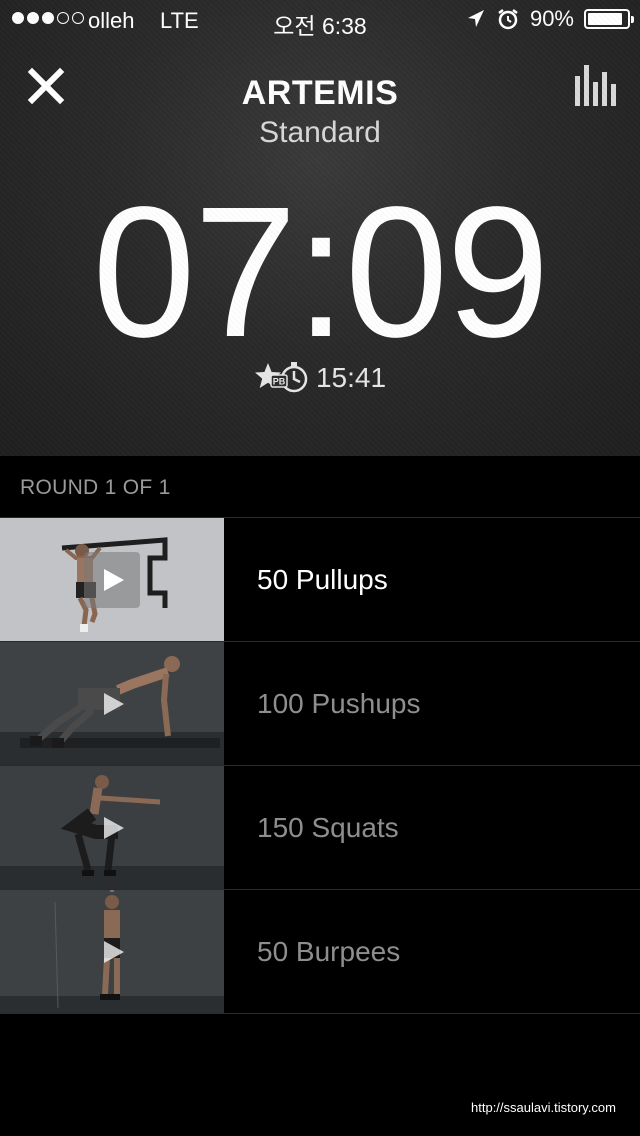 The width and height of the screenshot is (640, 1136). What do you see at coordinates (320, 20) in the screenshot?
I see `status-bar: olleh LTE 오전 6:38 90%` at bounding box center [320, 20].